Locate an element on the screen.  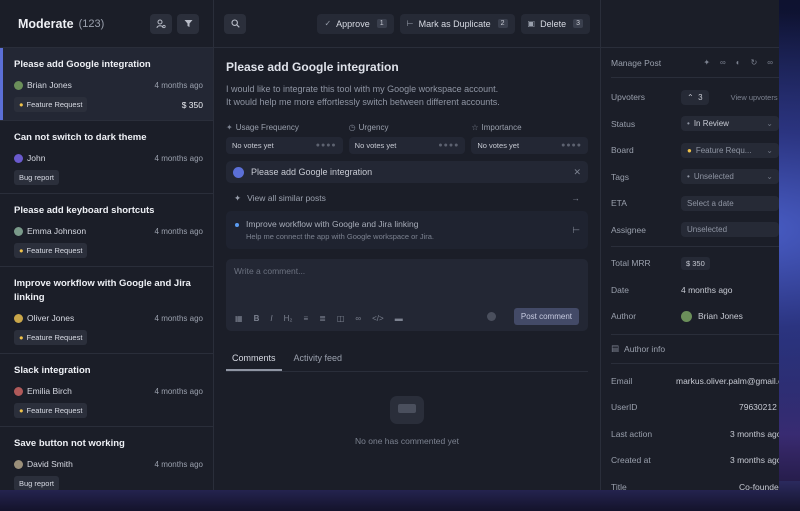
importance-rating: No votes yet ●●●● is located at coordinates (530, 145).